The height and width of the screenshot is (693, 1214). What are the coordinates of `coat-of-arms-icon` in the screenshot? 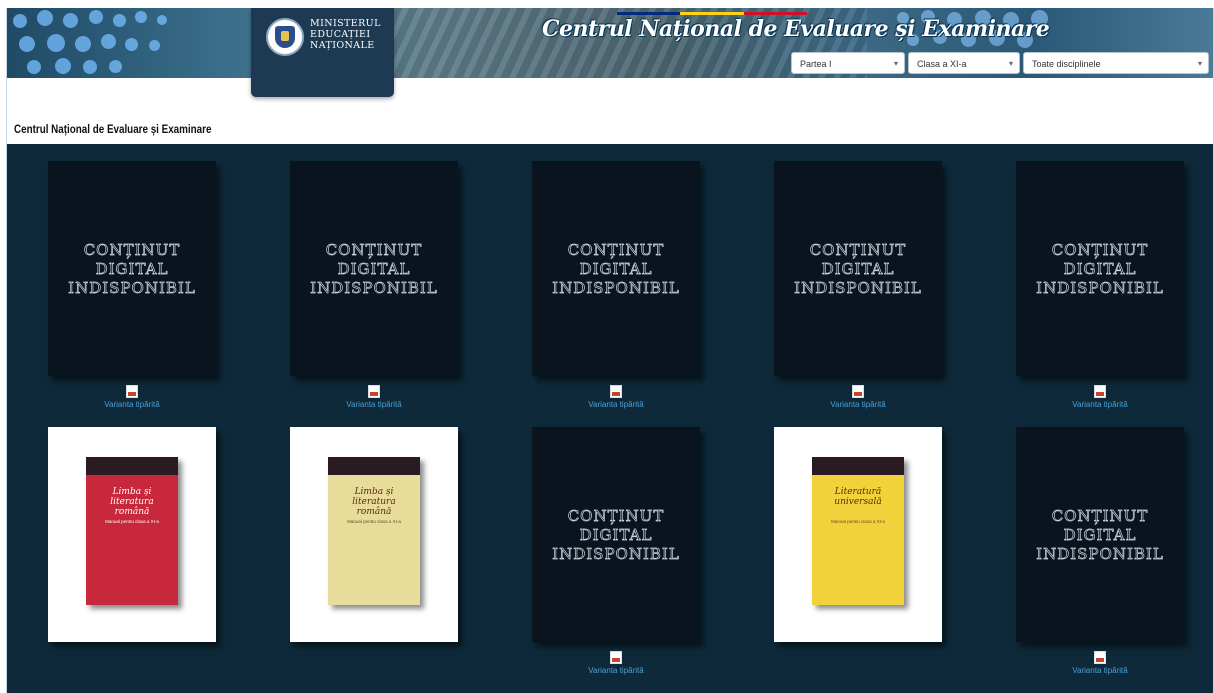 It's located at (285, 37).